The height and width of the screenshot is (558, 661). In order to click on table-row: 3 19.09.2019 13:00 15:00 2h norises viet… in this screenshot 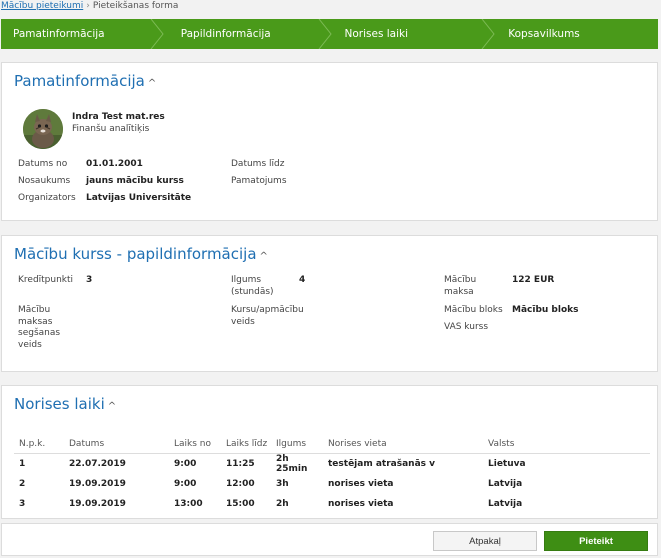, I will do `click(332, 504)`.